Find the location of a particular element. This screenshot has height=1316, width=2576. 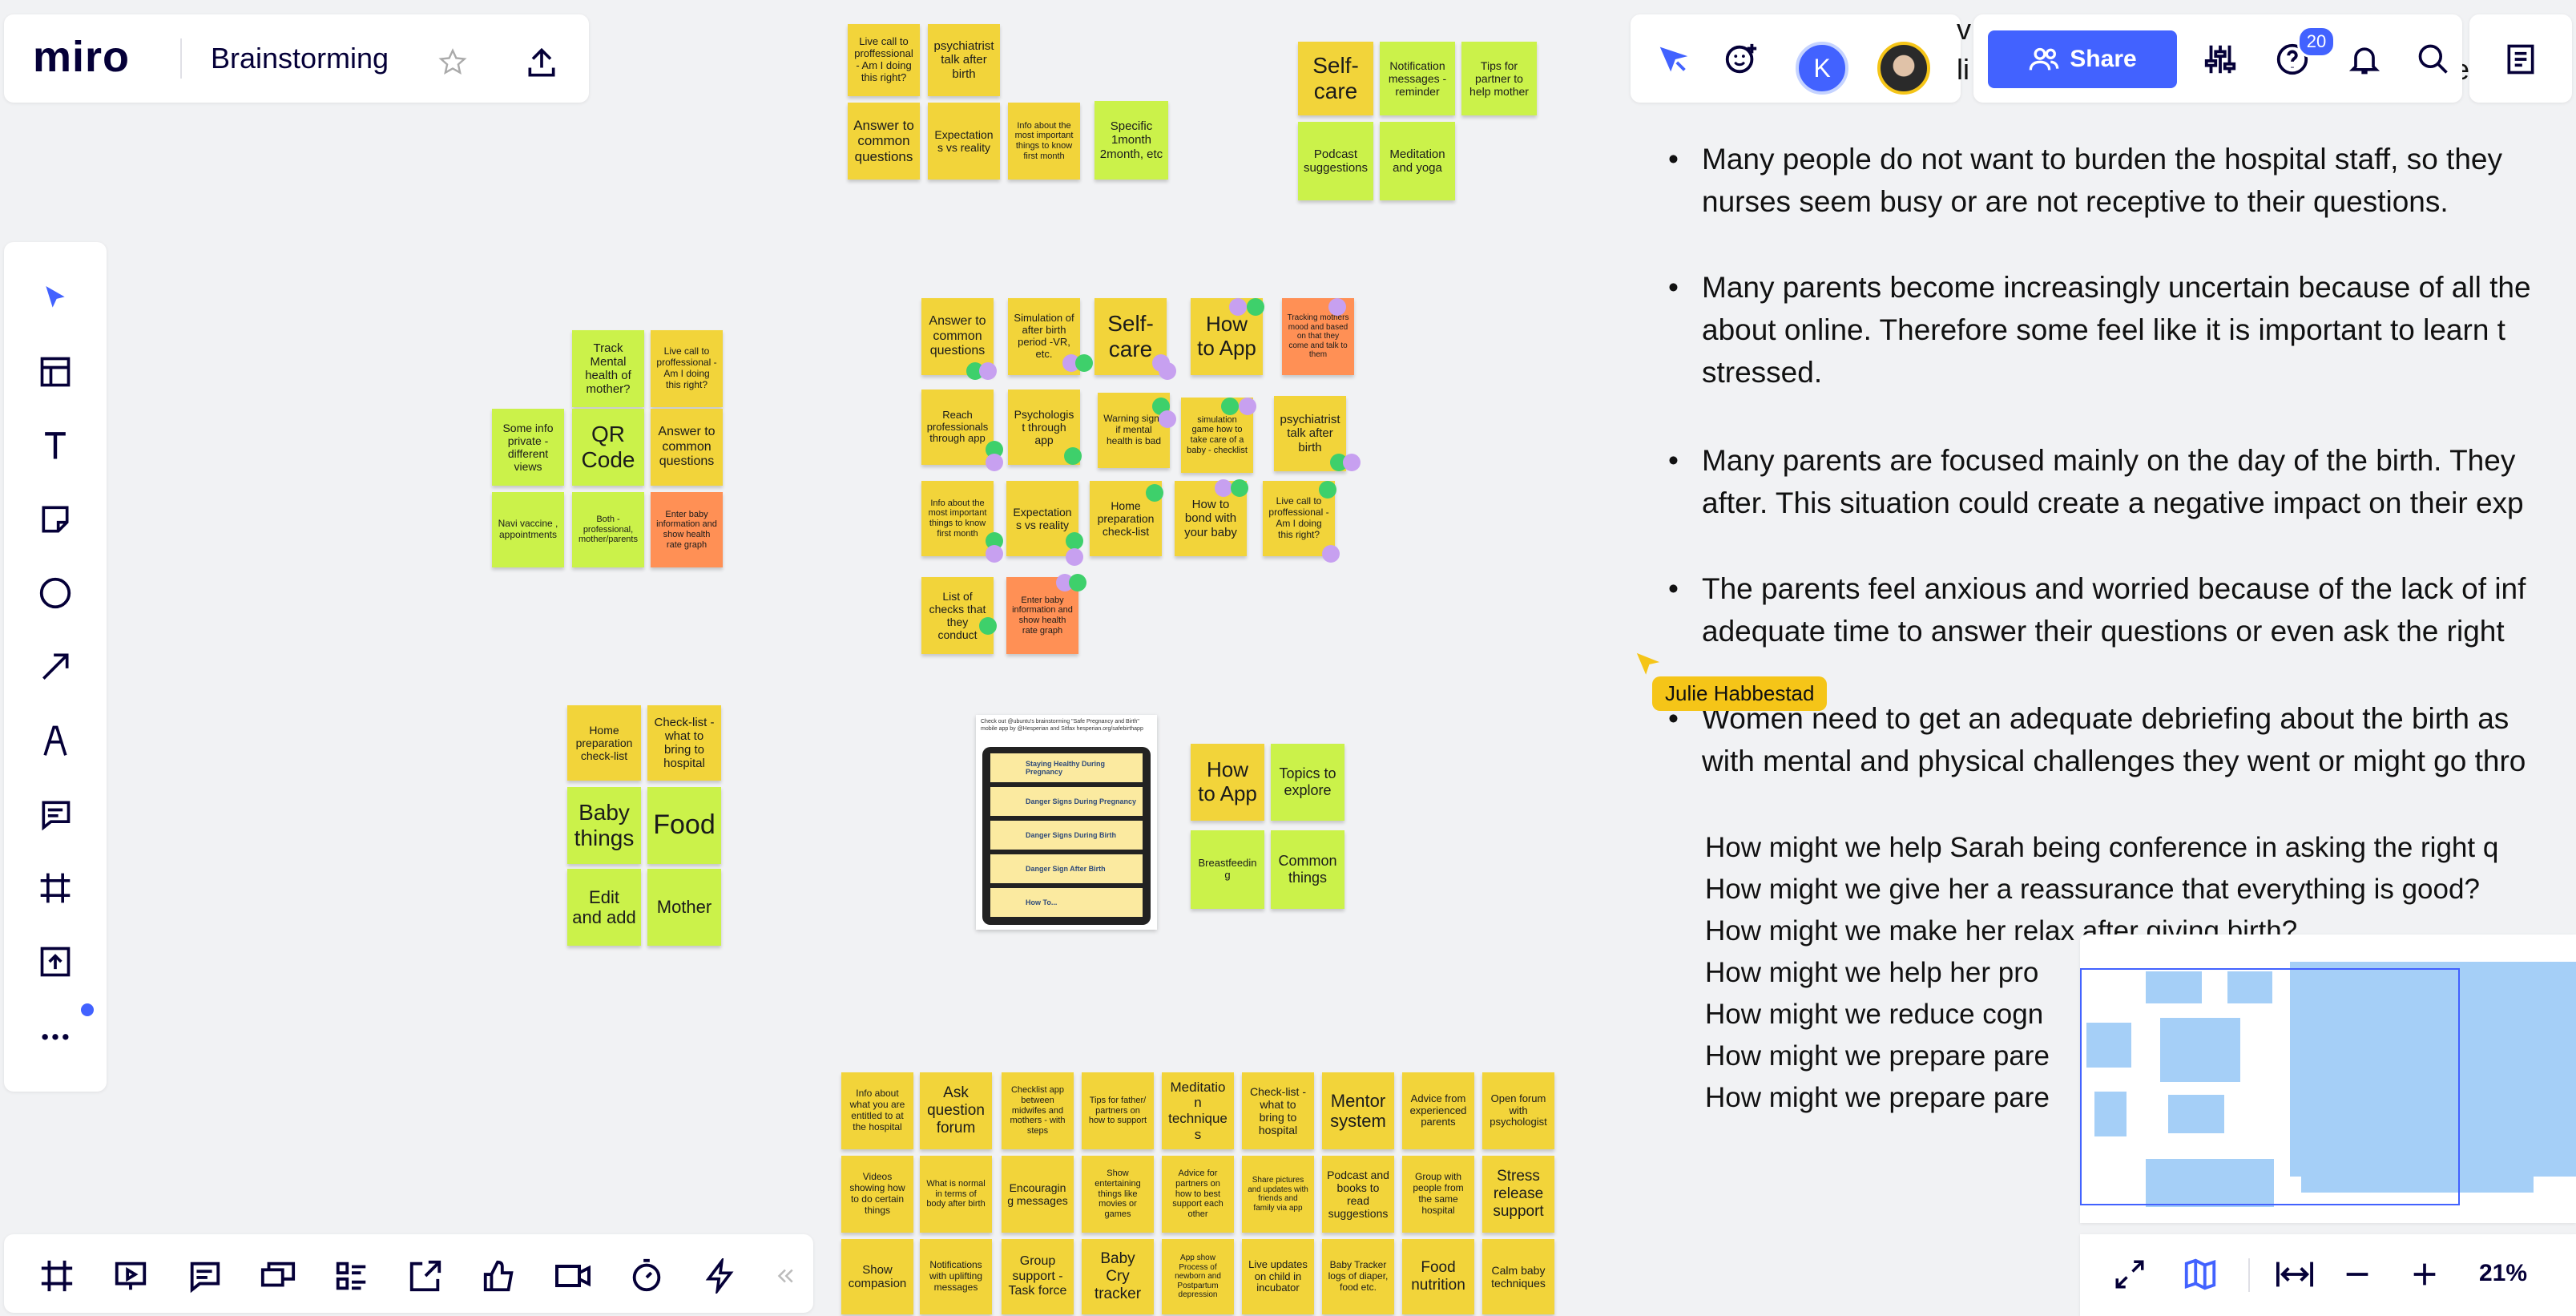

user-avatar-photo is located at coordinates (1903, 68).